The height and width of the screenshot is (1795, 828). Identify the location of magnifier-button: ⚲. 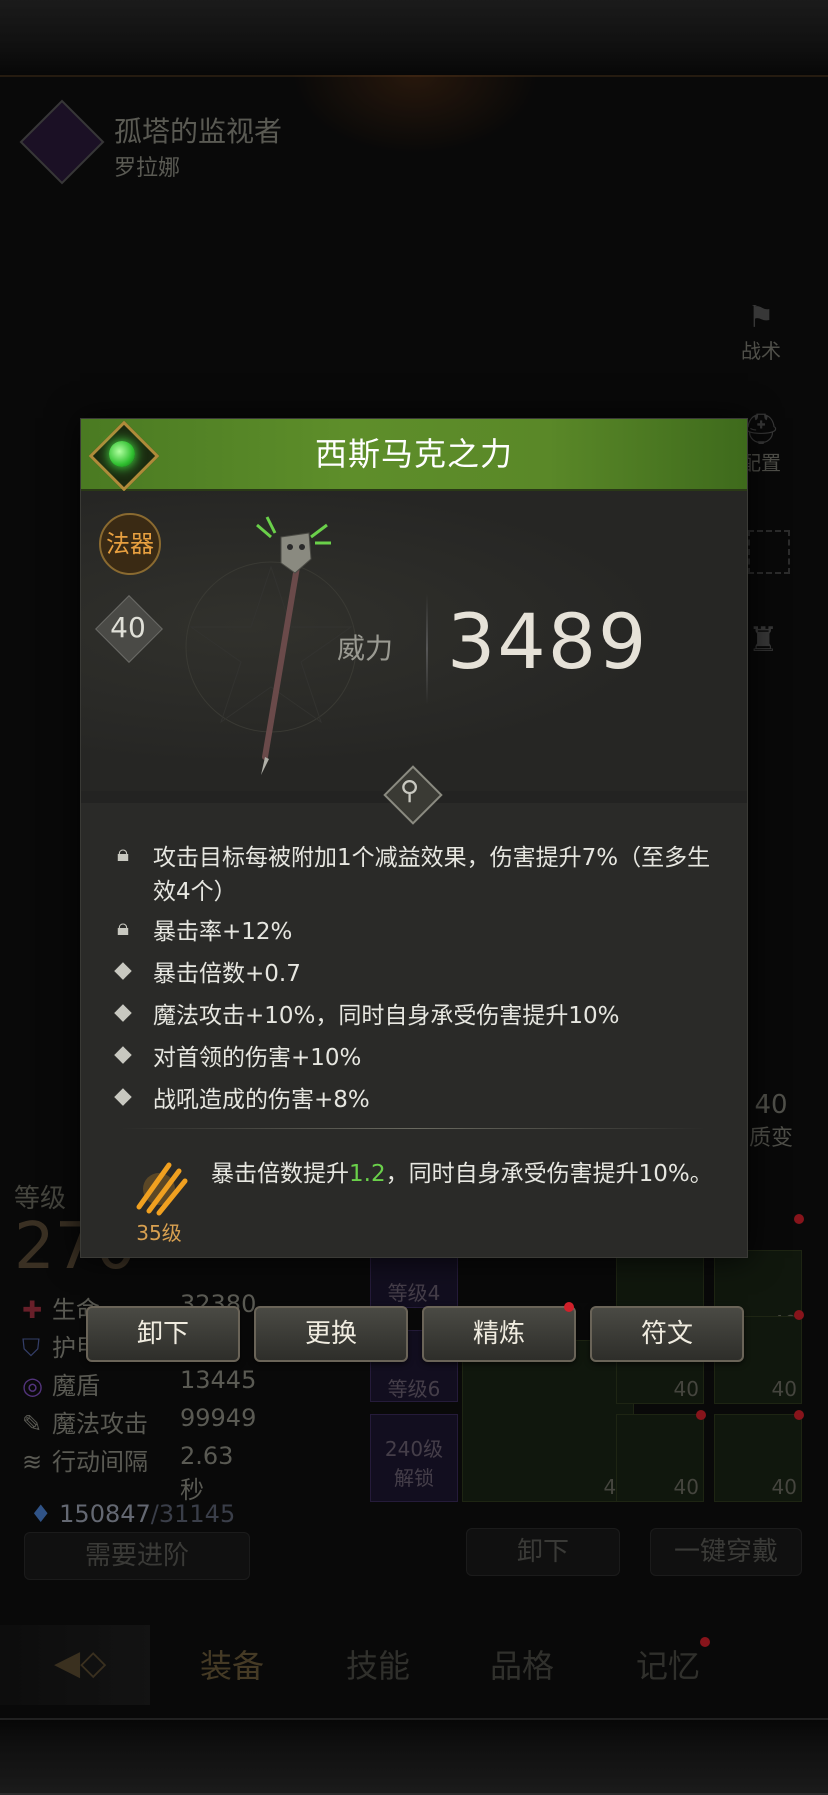
(413, 795).